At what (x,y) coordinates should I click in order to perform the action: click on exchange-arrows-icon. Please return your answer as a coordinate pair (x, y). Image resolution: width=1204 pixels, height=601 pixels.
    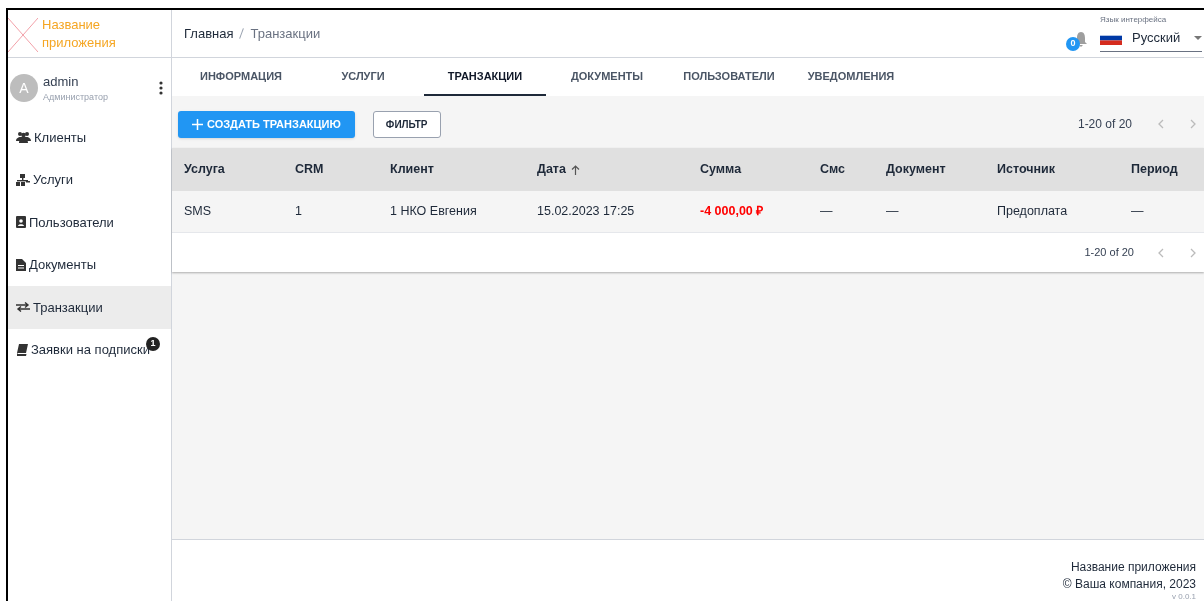
    Looking at the image, I should click on (23, 307).